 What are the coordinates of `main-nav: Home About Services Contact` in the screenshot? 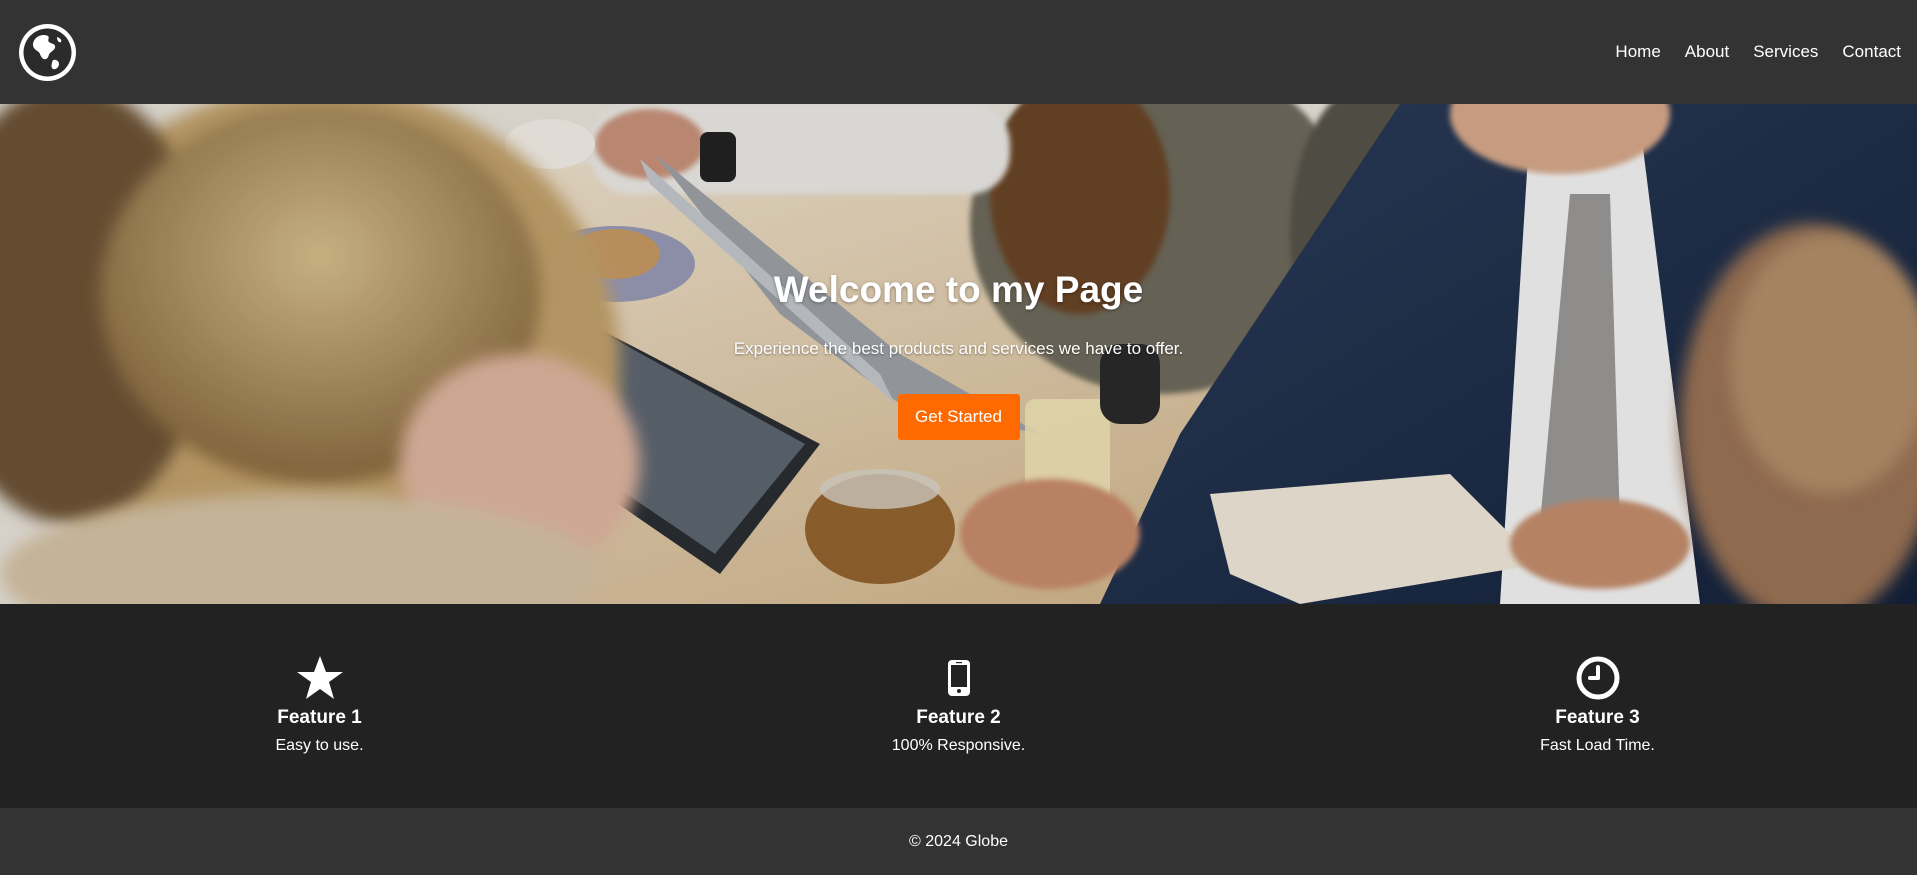 It's located at (1752, 52).